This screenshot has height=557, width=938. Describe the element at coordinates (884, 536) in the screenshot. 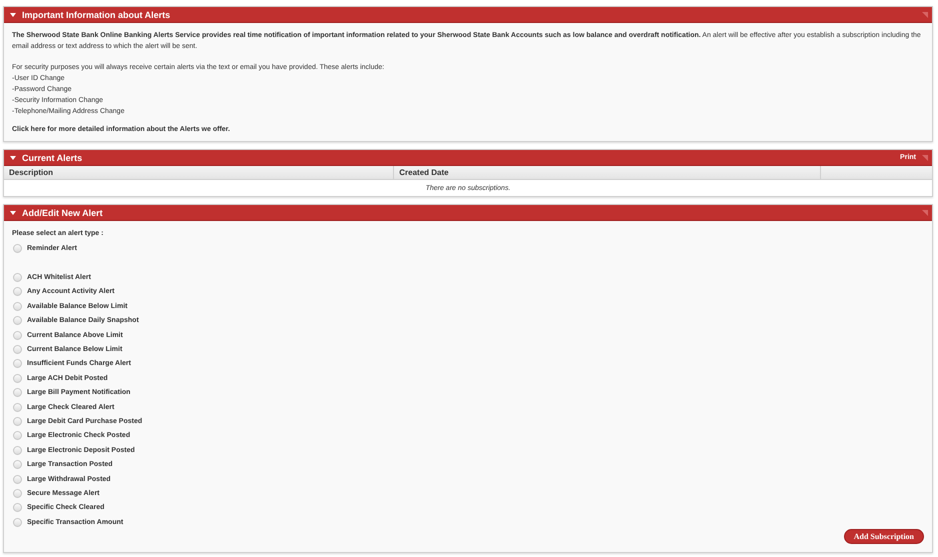

I see `add-subscription-button: Add Subscription` at that location.